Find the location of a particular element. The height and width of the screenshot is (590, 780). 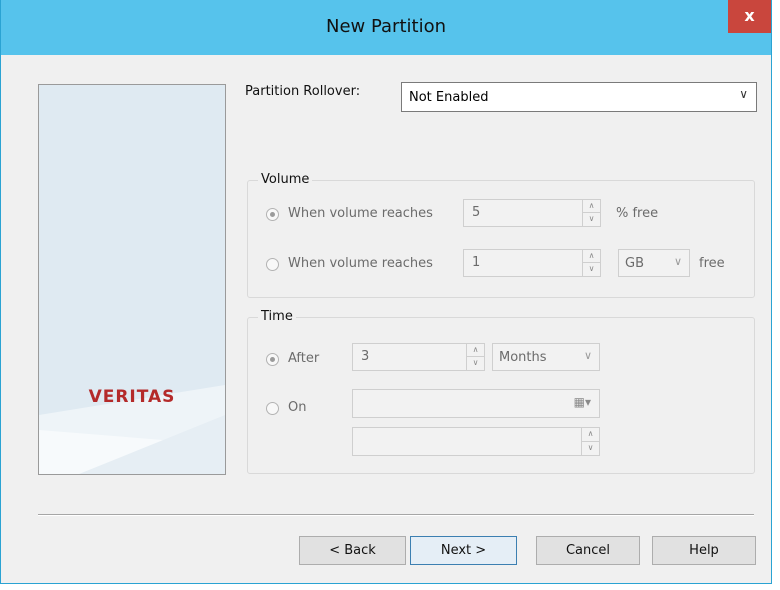

footer-separator is located at coordinates (396, 515).